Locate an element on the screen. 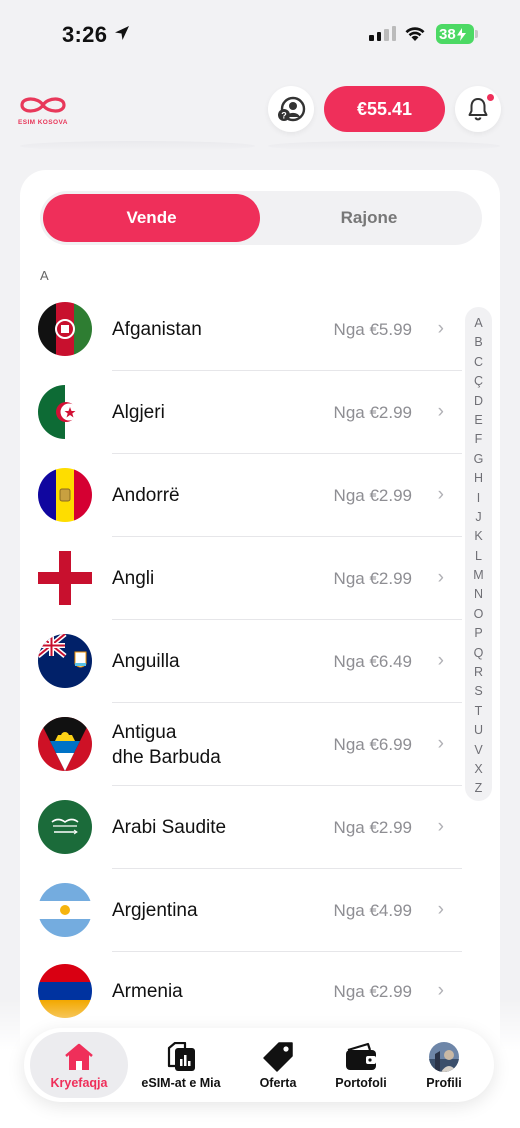 The image size is (520, 1128). header-divider-right is located at coordinates (384, 146).